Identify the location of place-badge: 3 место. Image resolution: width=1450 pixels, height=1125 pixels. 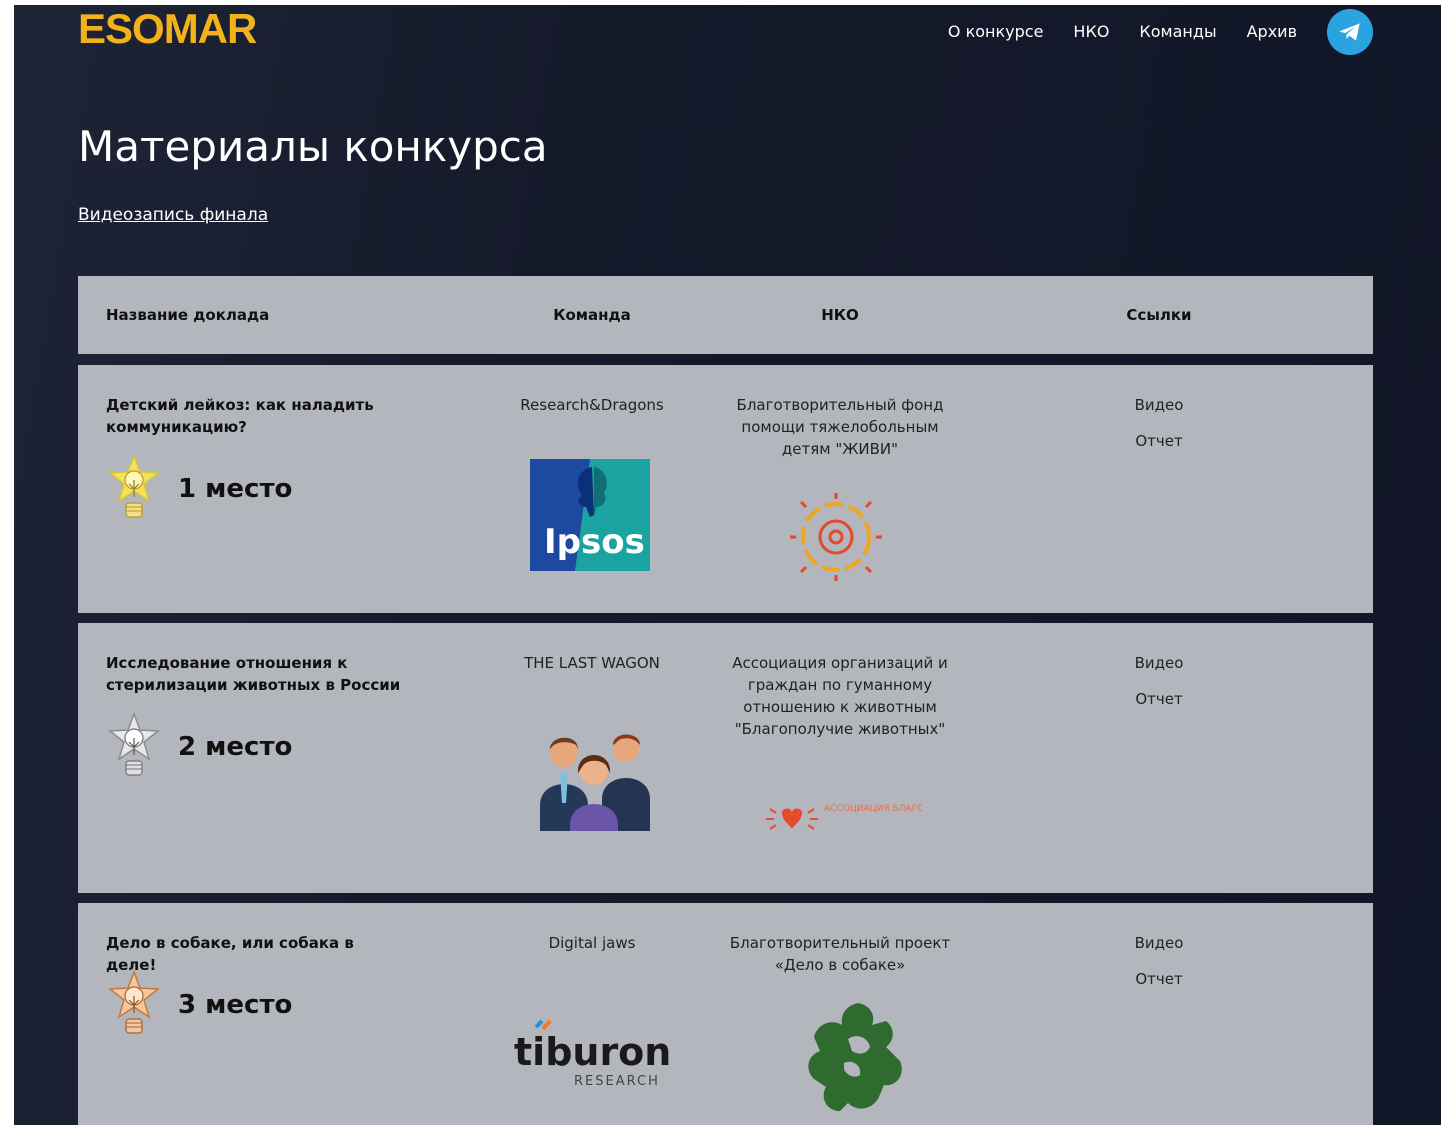
(199, 1005).